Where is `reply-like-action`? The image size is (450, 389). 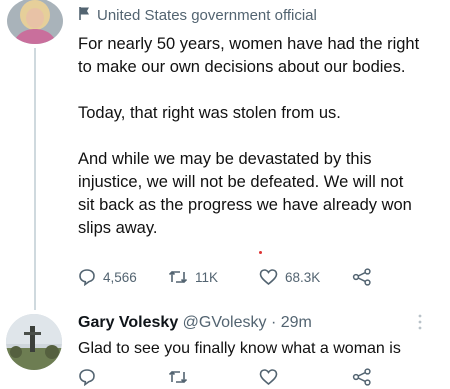
reply-like-action is located at coordinates (268, 377).